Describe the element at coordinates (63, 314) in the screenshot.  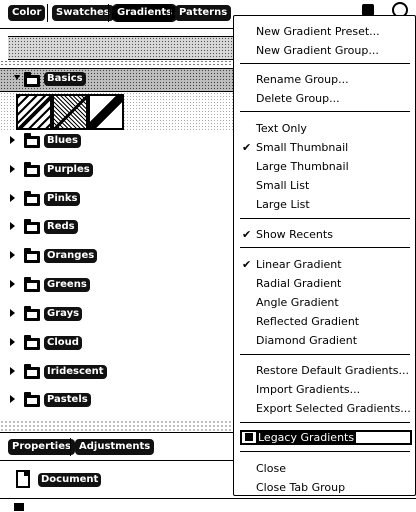
I see `group-label: Grays` at that location.